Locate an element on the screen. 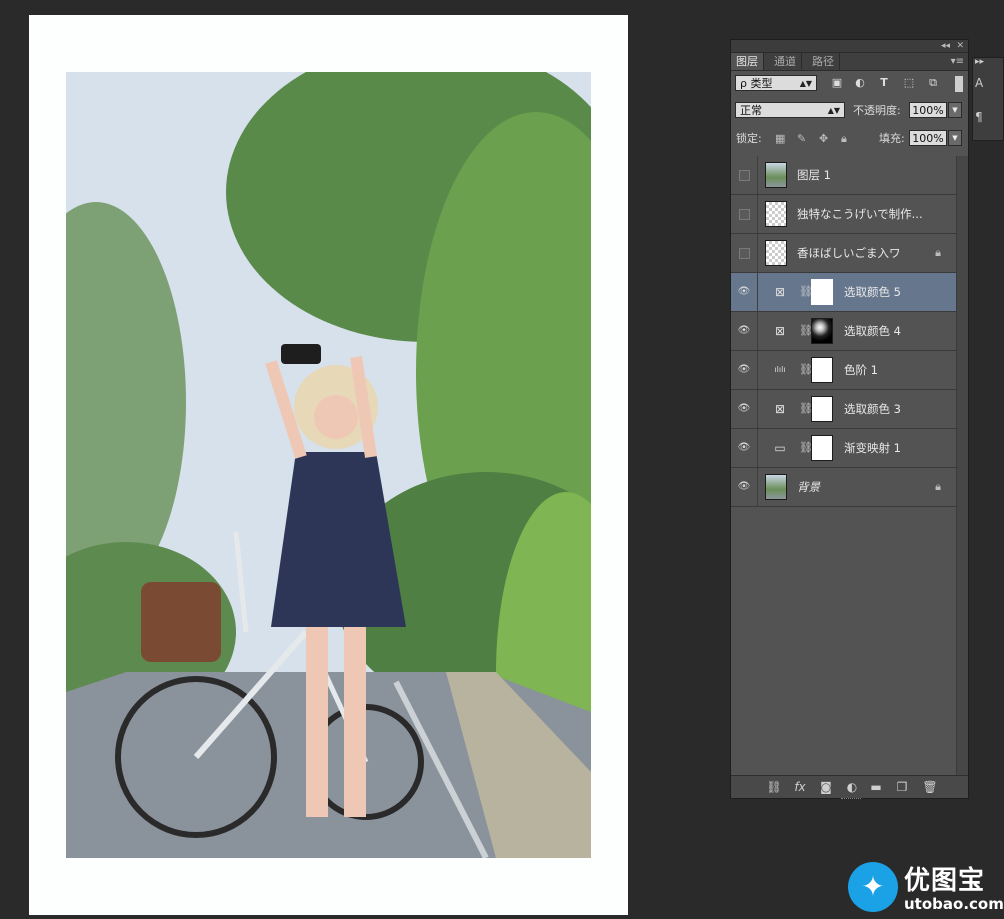 The width and height of the screenshot is (1004, 919). close-icon: ✕ is located at coordinates (960, 46).